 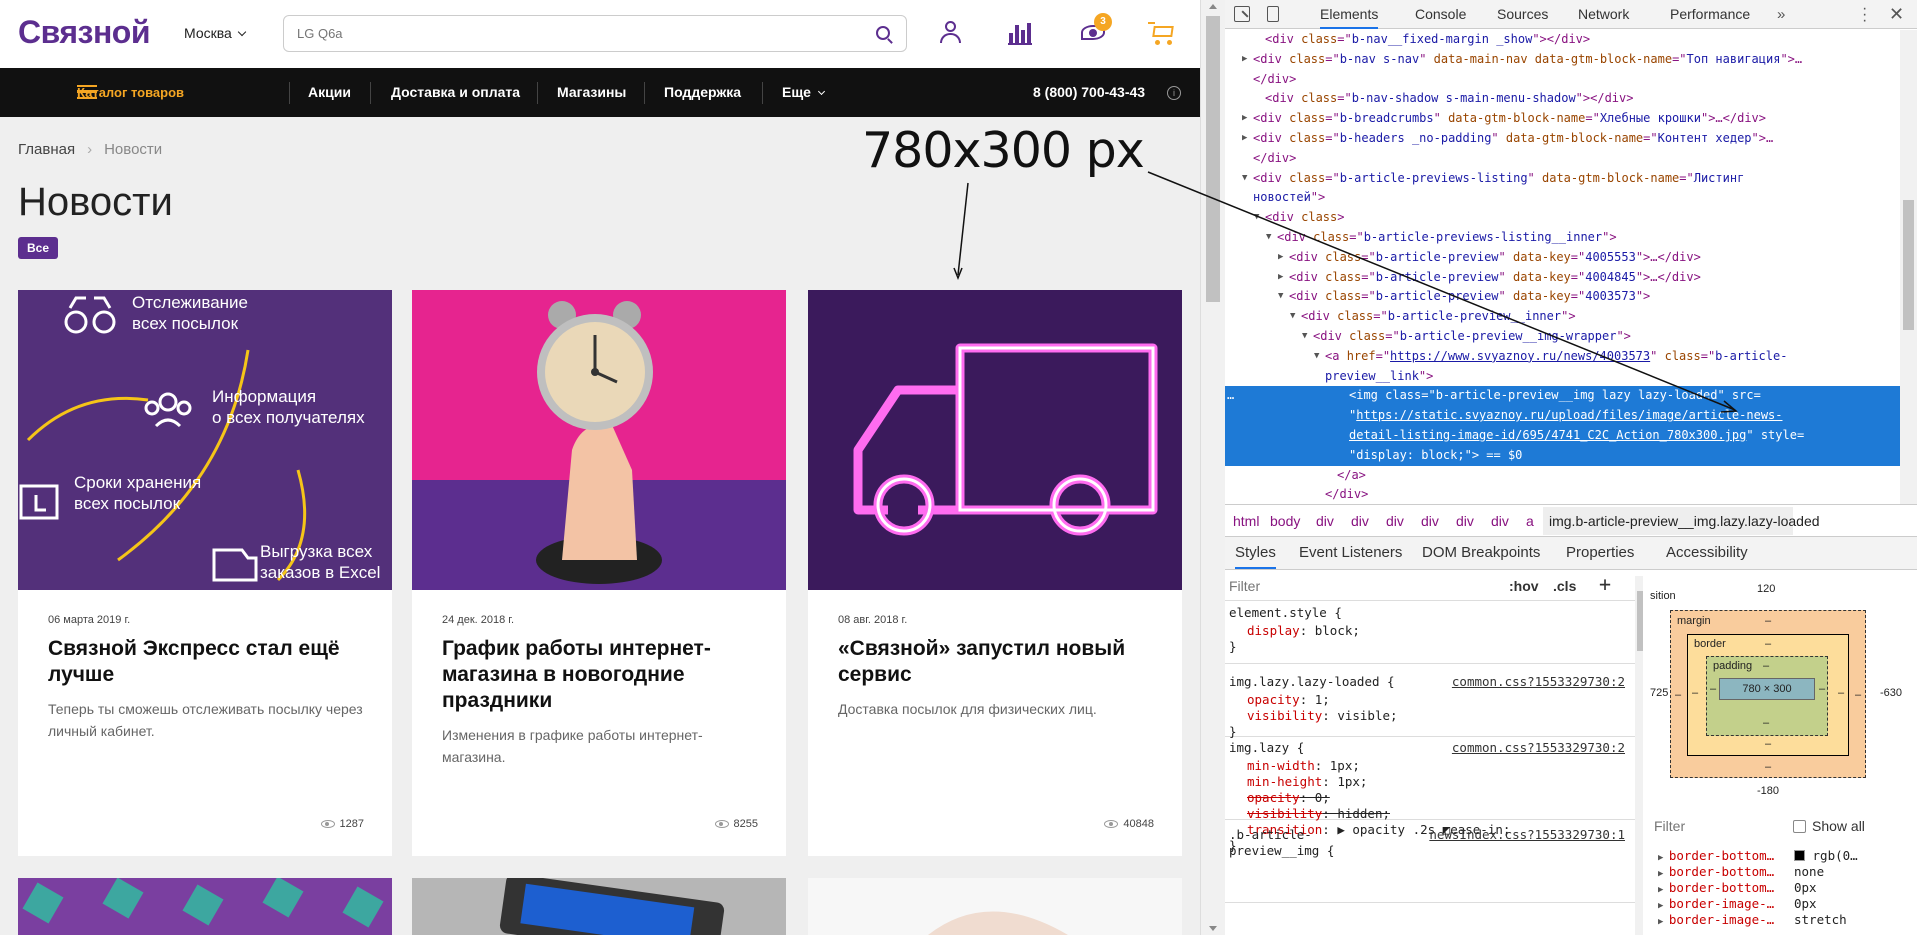 I want to click on cls-toggle: .cls, so click(x=1564, y=586).